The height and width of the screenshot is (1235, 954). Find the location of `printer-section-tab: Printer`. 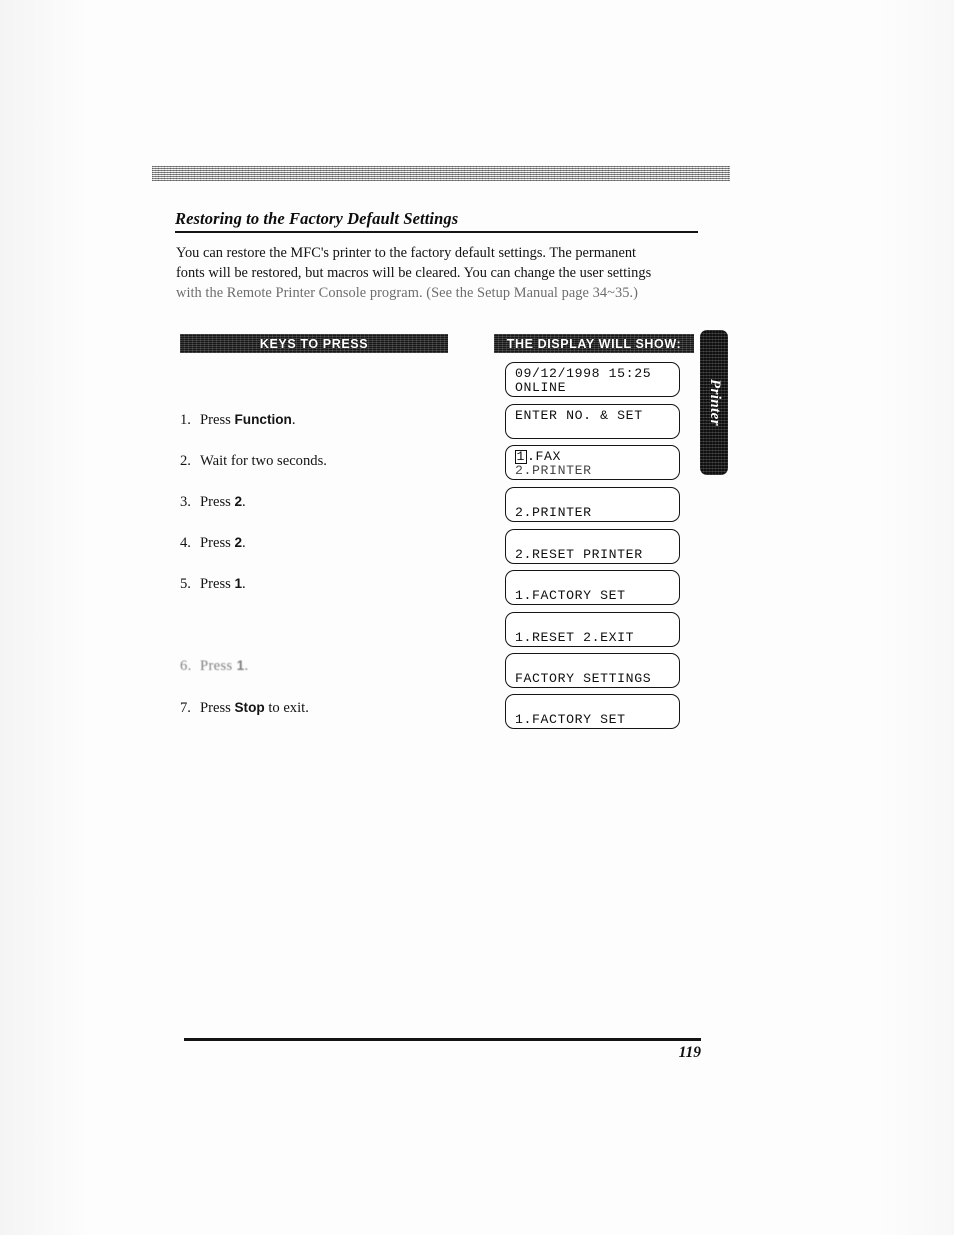

printer-section-tab: Printer is located at coordinates (714, 402).